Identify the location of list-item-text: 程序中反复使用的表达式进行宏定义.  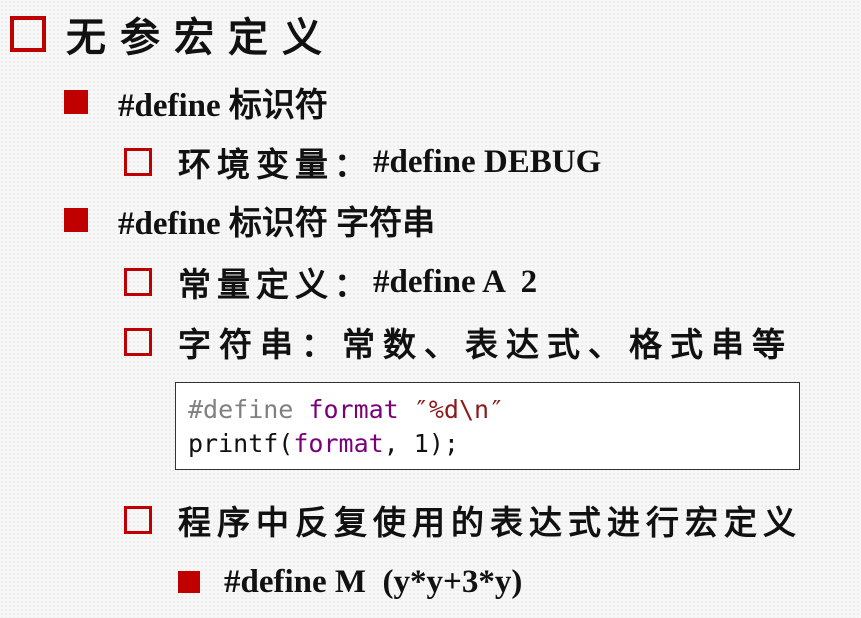
(490, 522).